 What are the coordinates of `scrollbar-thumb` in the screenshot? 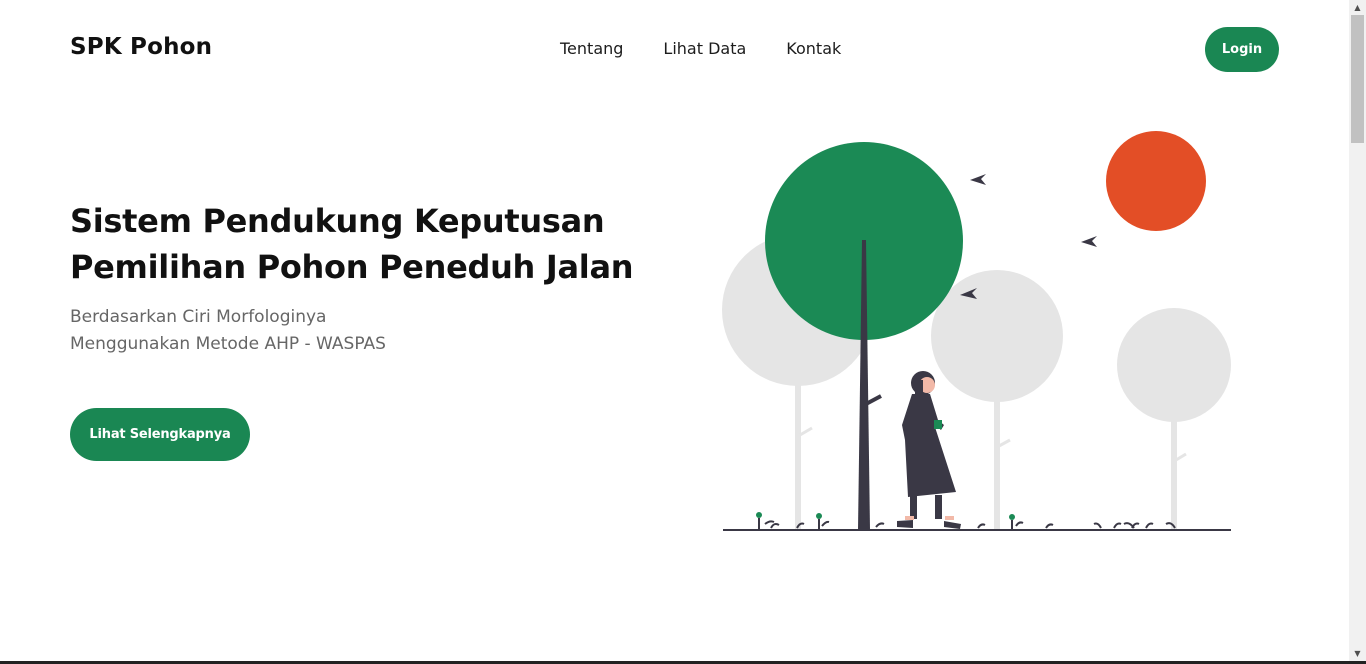 It's located at (1357, 79).